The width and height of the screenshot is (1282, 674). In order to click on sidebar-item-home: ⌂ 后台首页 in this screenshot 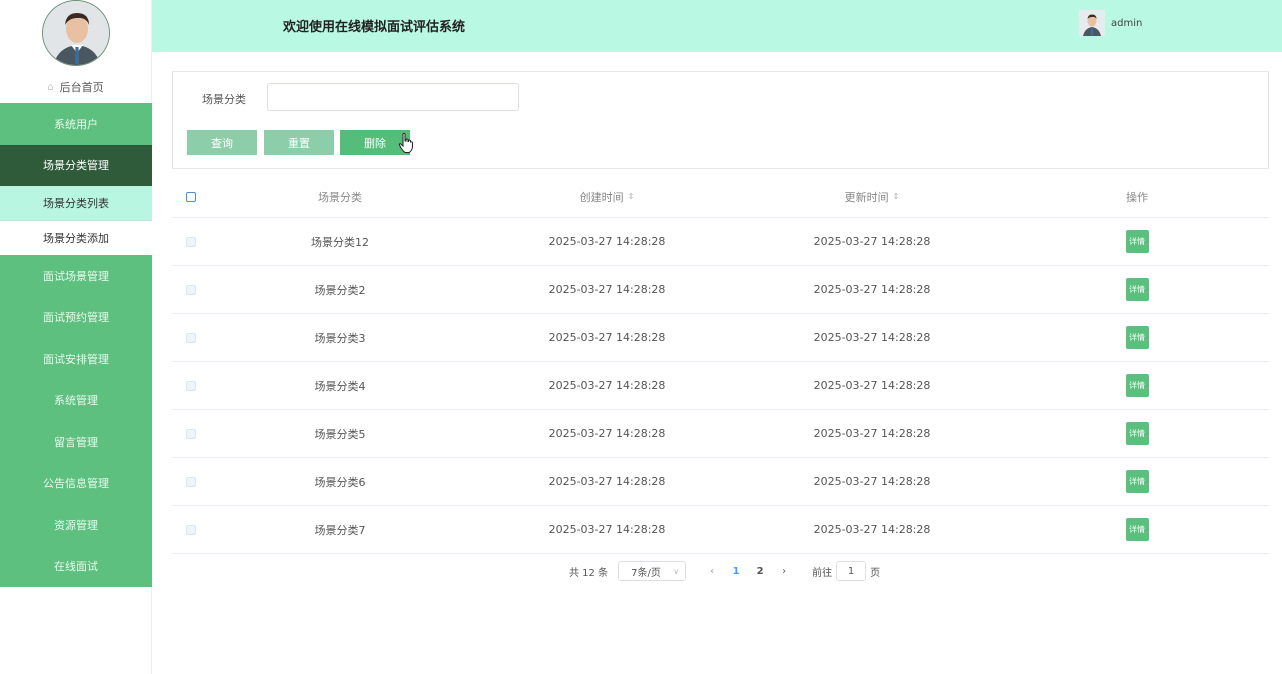, I will do `click(75, 87)`.